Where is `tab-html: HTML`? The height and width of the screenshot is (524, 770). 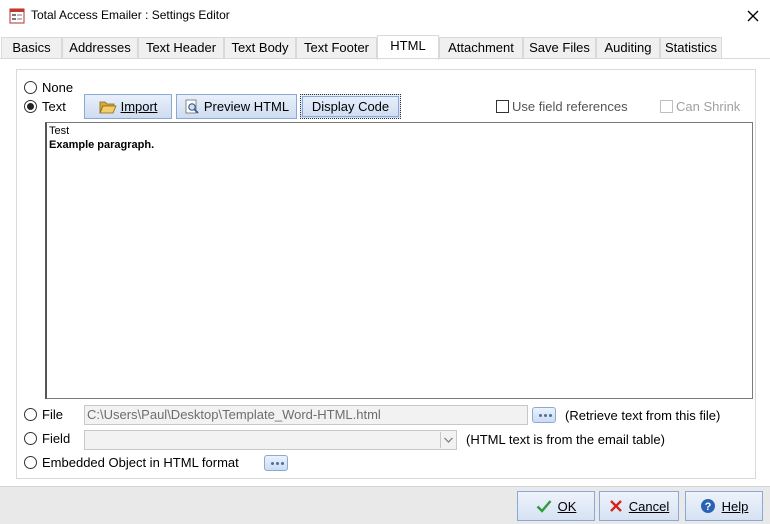
tab-html: HTML is located at coordinates (408, 47).